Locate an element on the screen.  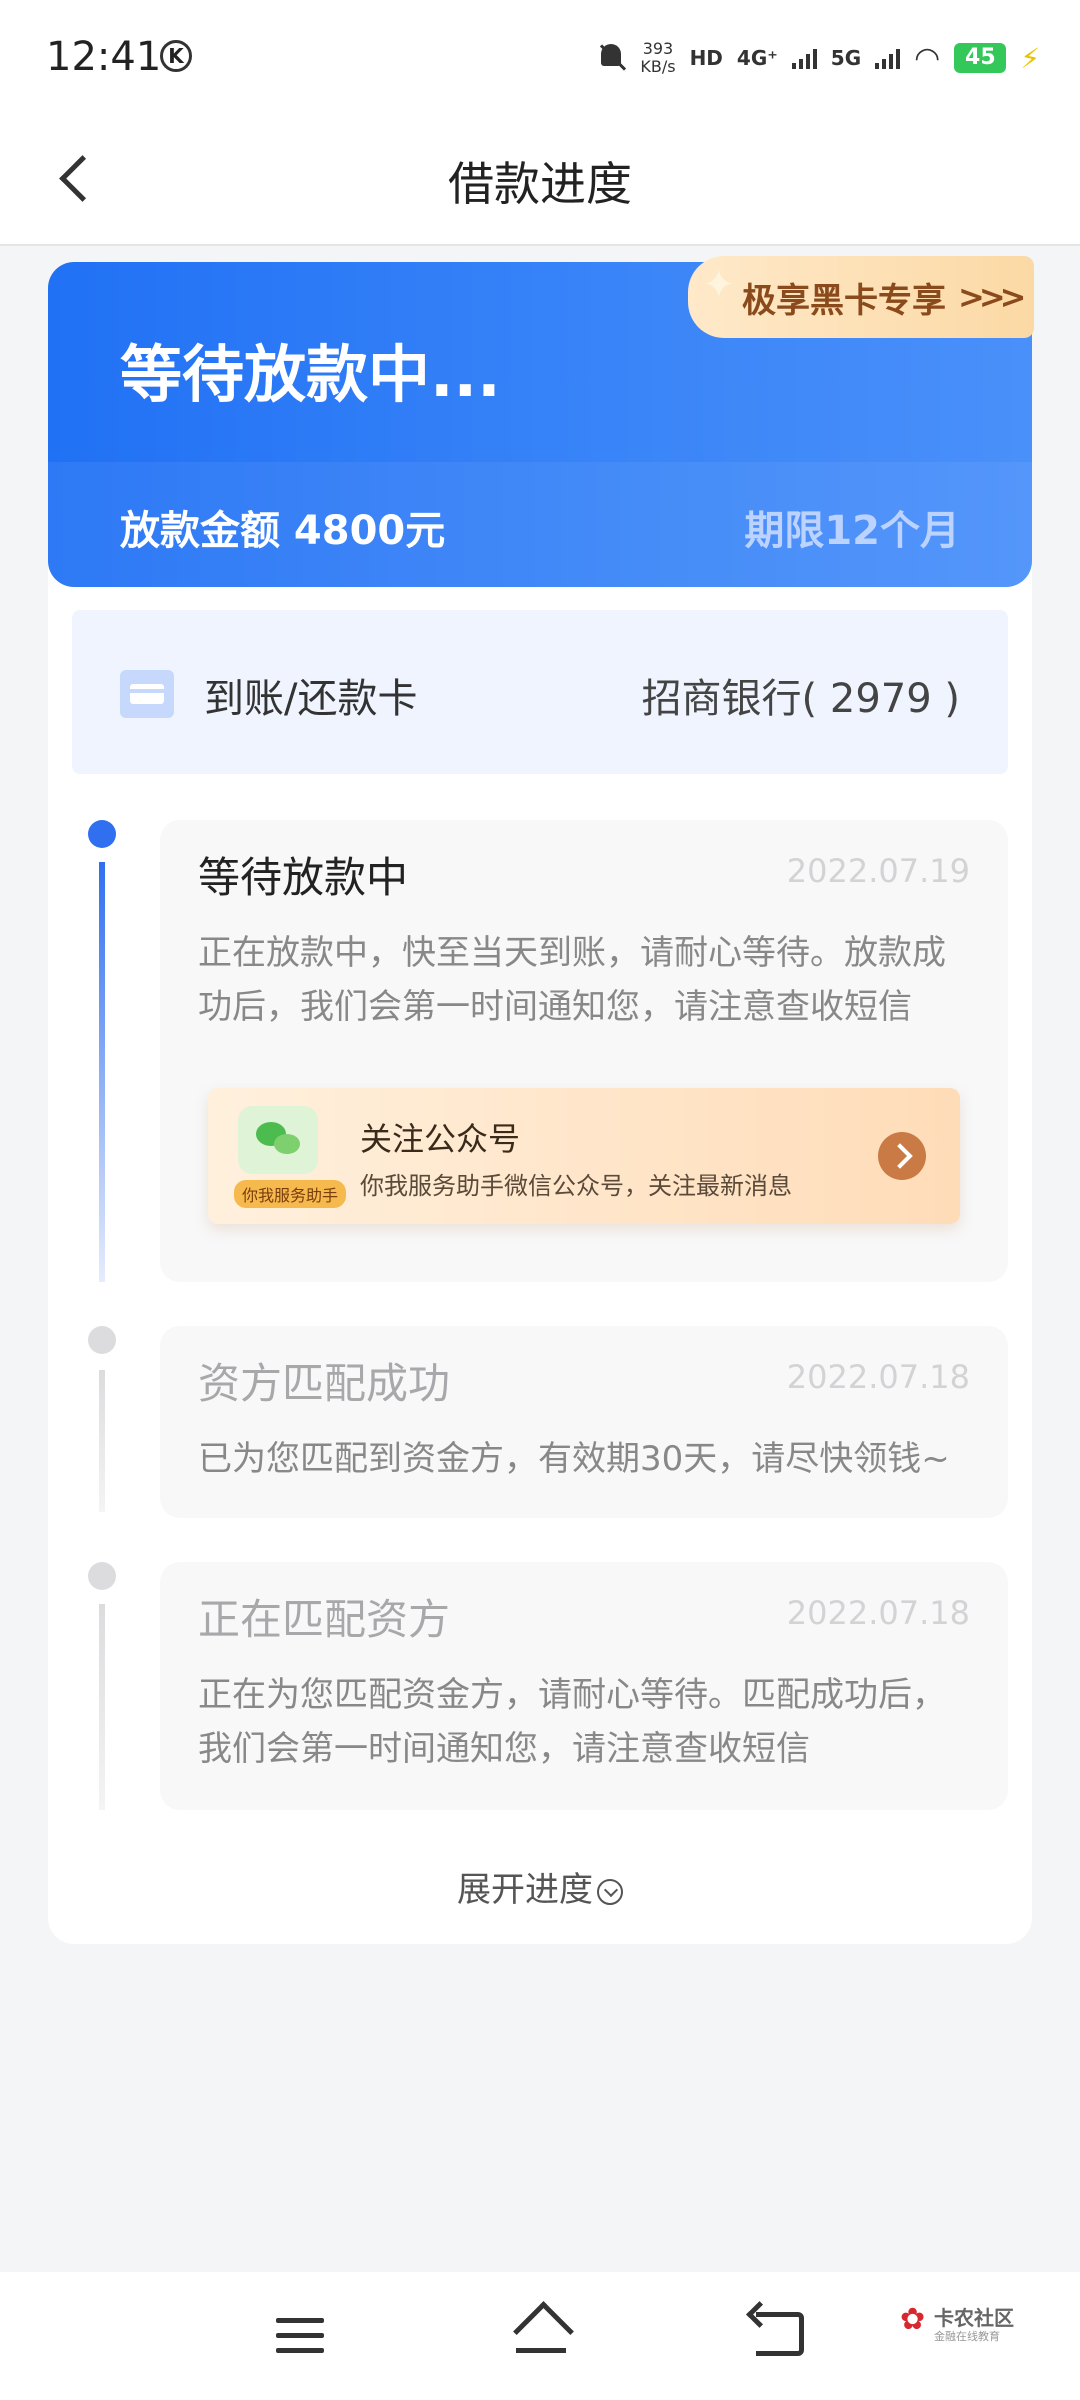
card-bank: 招商银行( 2979 ) is located at coordinates (800, 699).